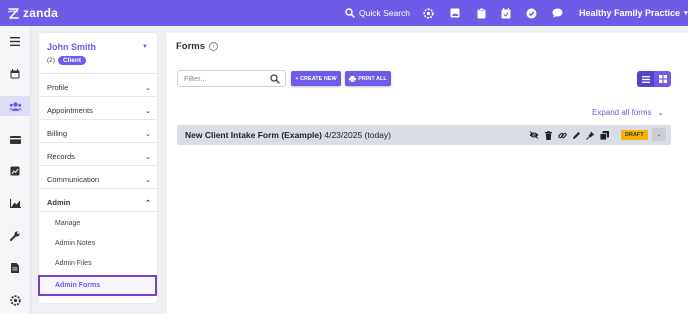 The image size is (688, 314). Describe the element at coordinates (622, 112) in the screenshot. I see `expand-all-label: Expand all forms` at that location.